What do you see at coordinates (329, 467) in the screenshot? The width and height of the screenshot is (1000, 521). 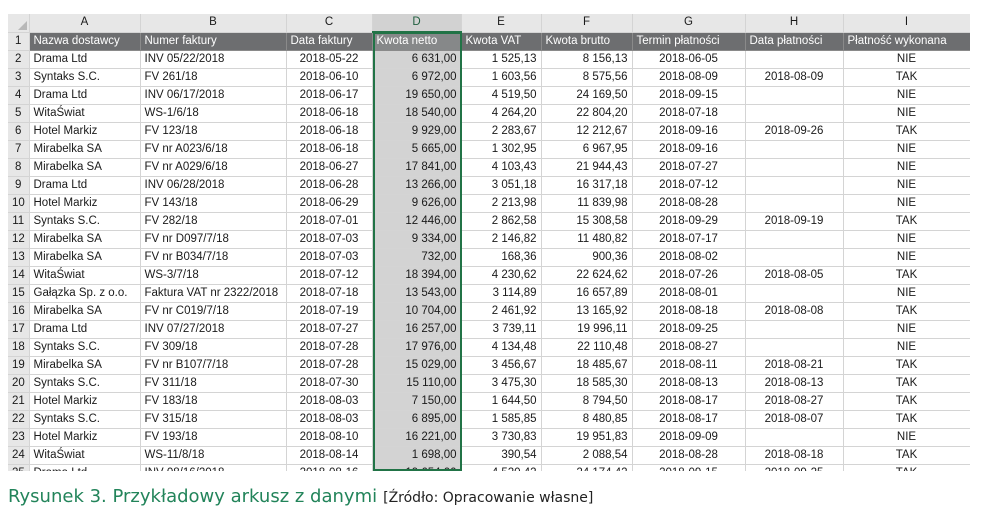 I see `cell-invoice-date: 2018-08-16` at bounding box center [329, 467].